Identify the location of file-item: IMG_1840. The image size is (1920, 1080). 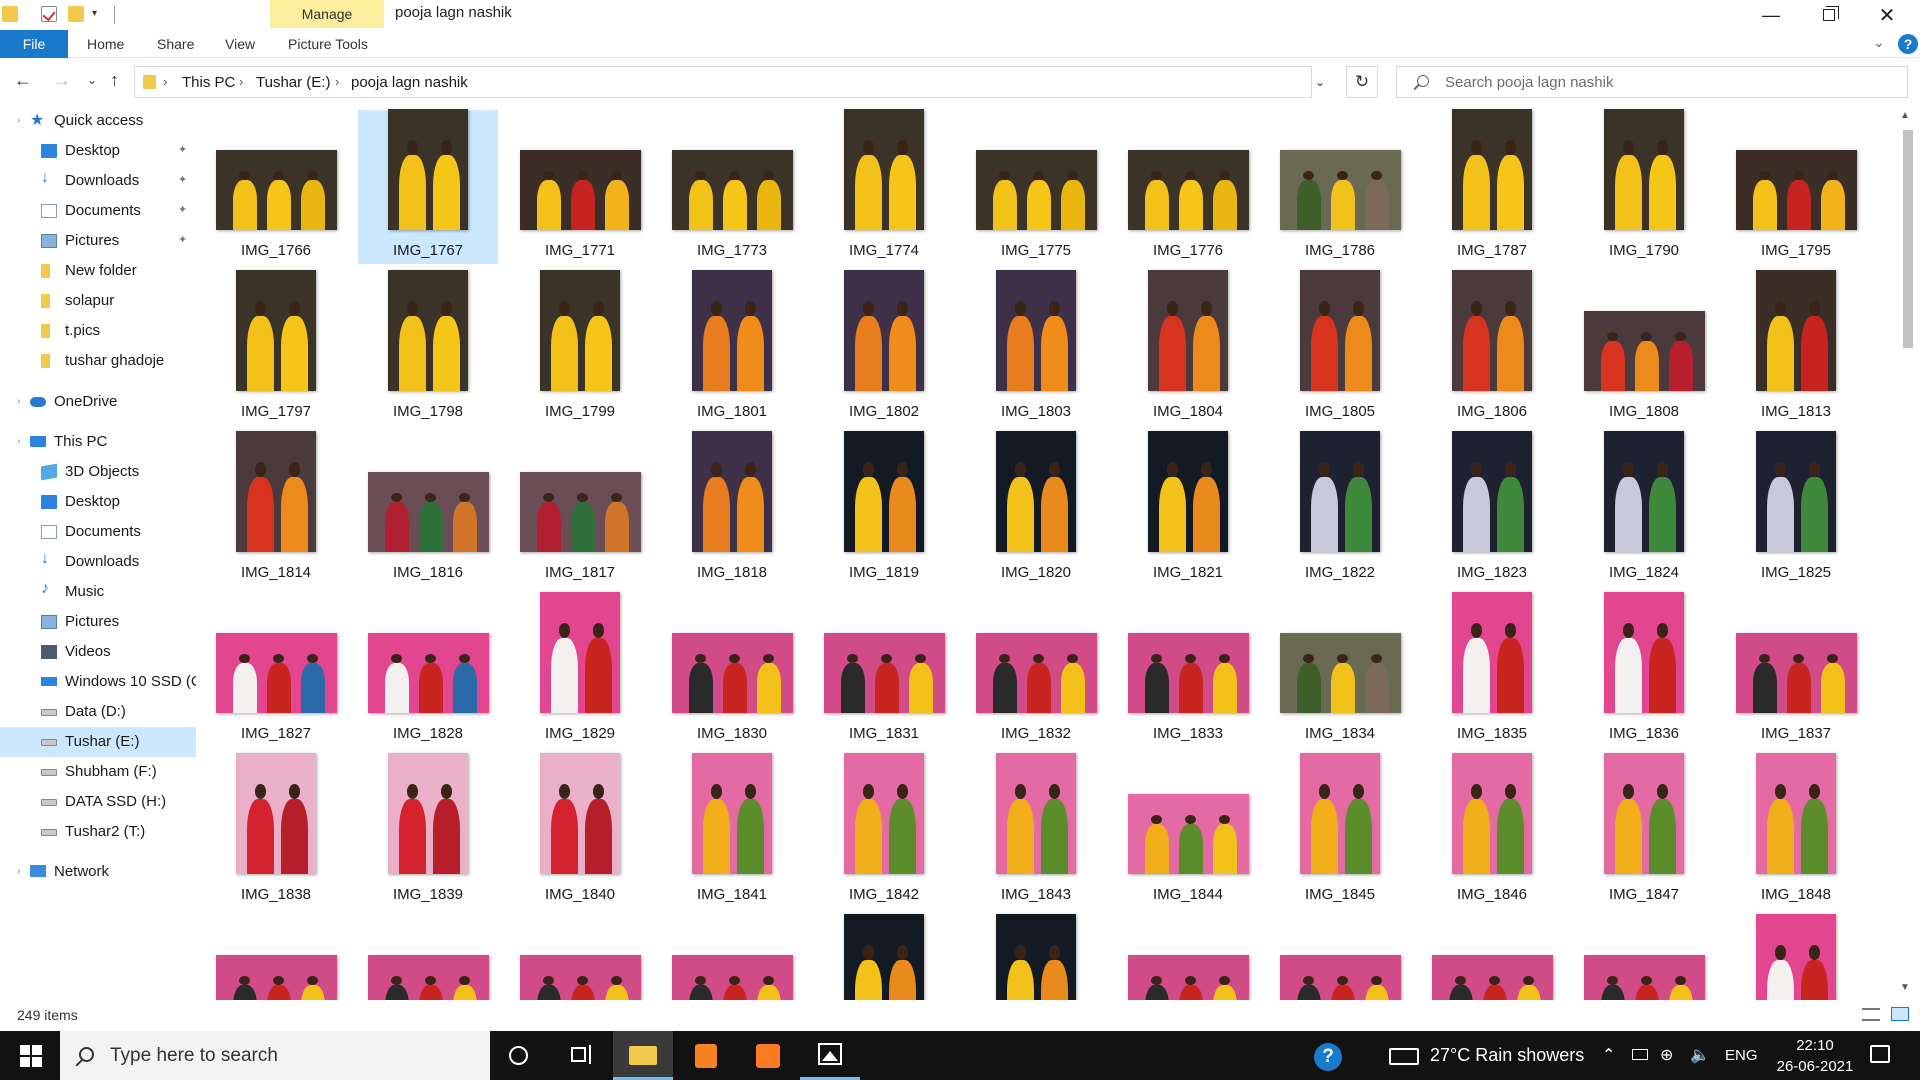
(580, 830).